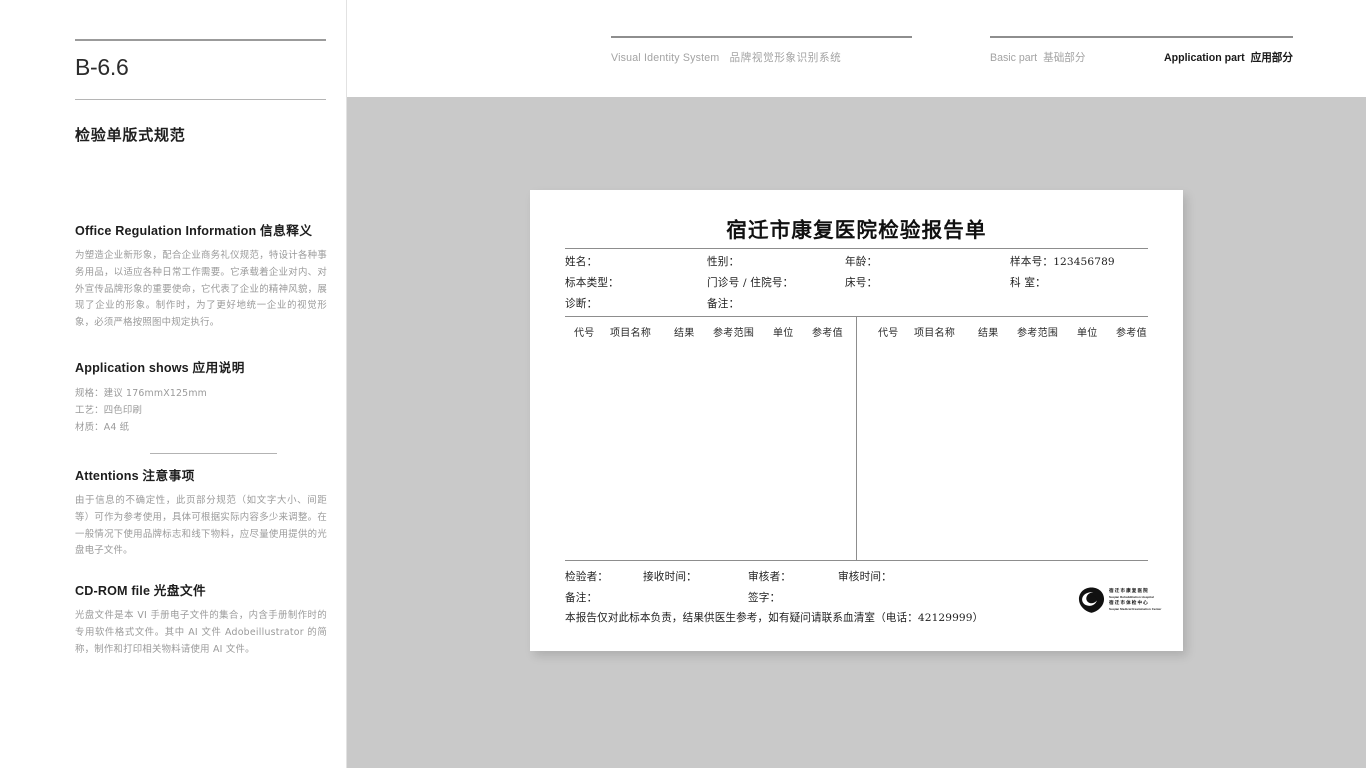 This screenshot has height=768, width=1366. What do you see at coordinates (1141, 37) in the screenshot?
I see `header-parts-rule` at bounding box center [1141, 37].